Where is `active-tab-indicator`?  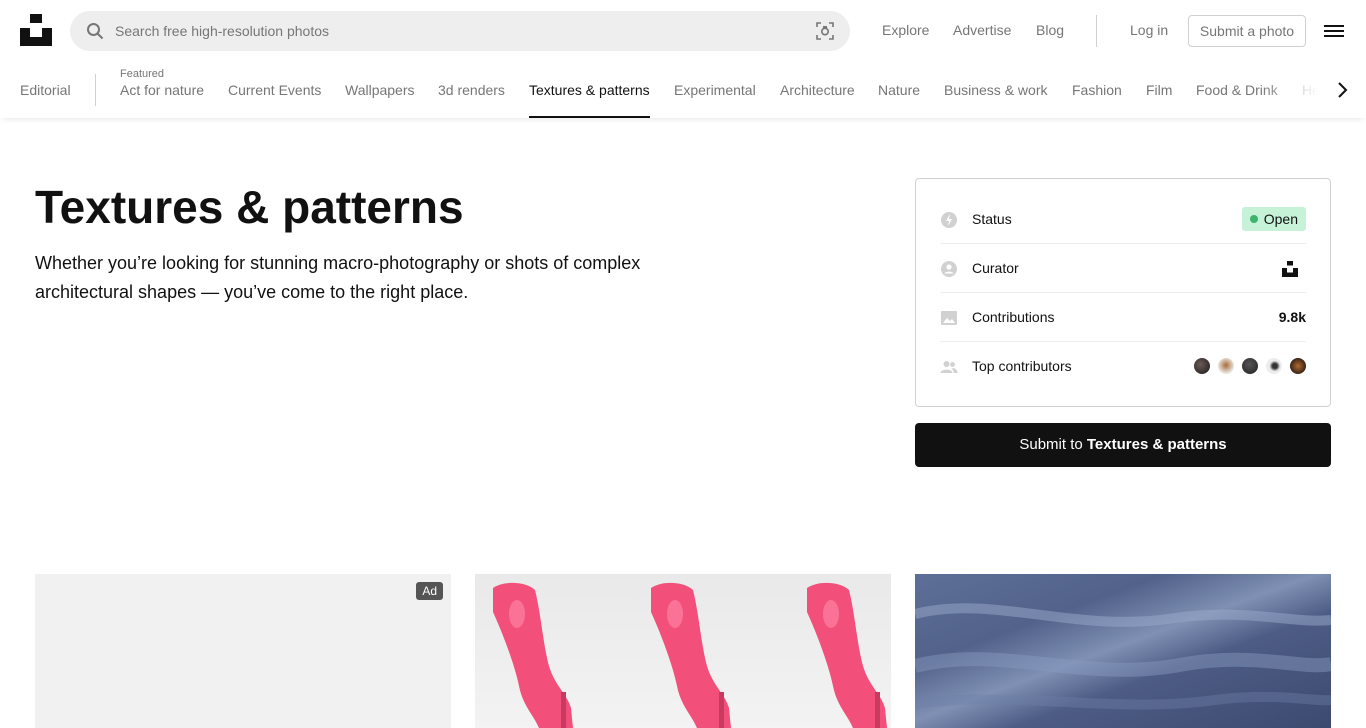 active-tab-indicator is located at coordinates (589, 117).